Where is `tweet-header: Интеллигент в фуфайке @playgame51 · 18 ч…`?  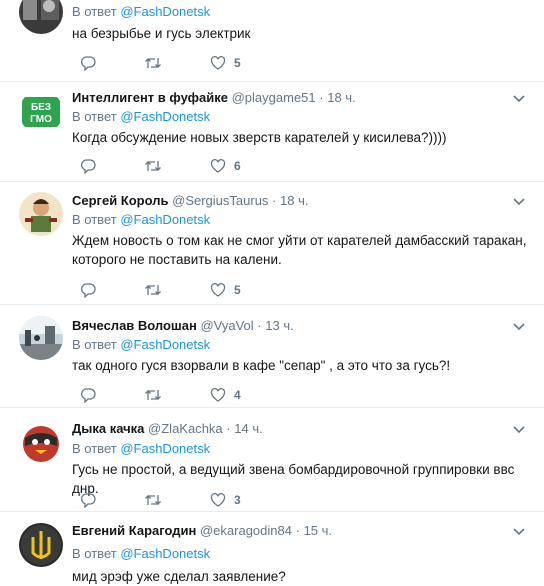
tweet-header: Интеллигент в фуфайке @playgame51 · 18 ч… is located at coordinates (214, 98).